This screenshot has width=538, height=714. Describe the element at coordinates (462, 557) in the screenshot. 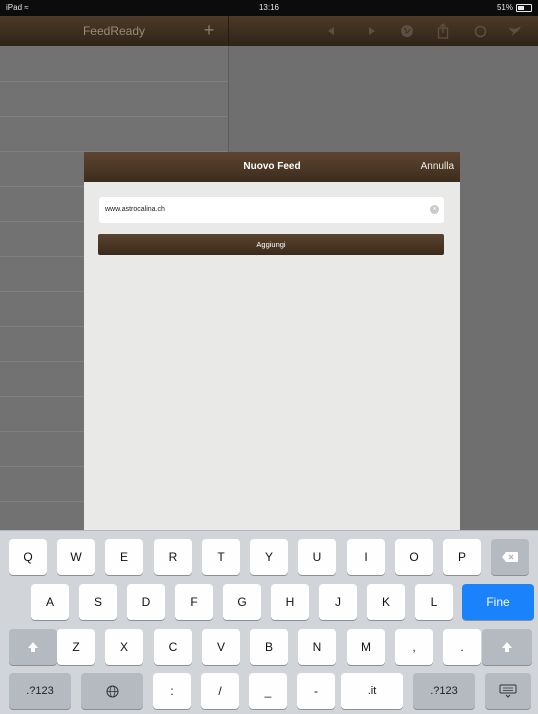

I see `key-p: P` at that location.